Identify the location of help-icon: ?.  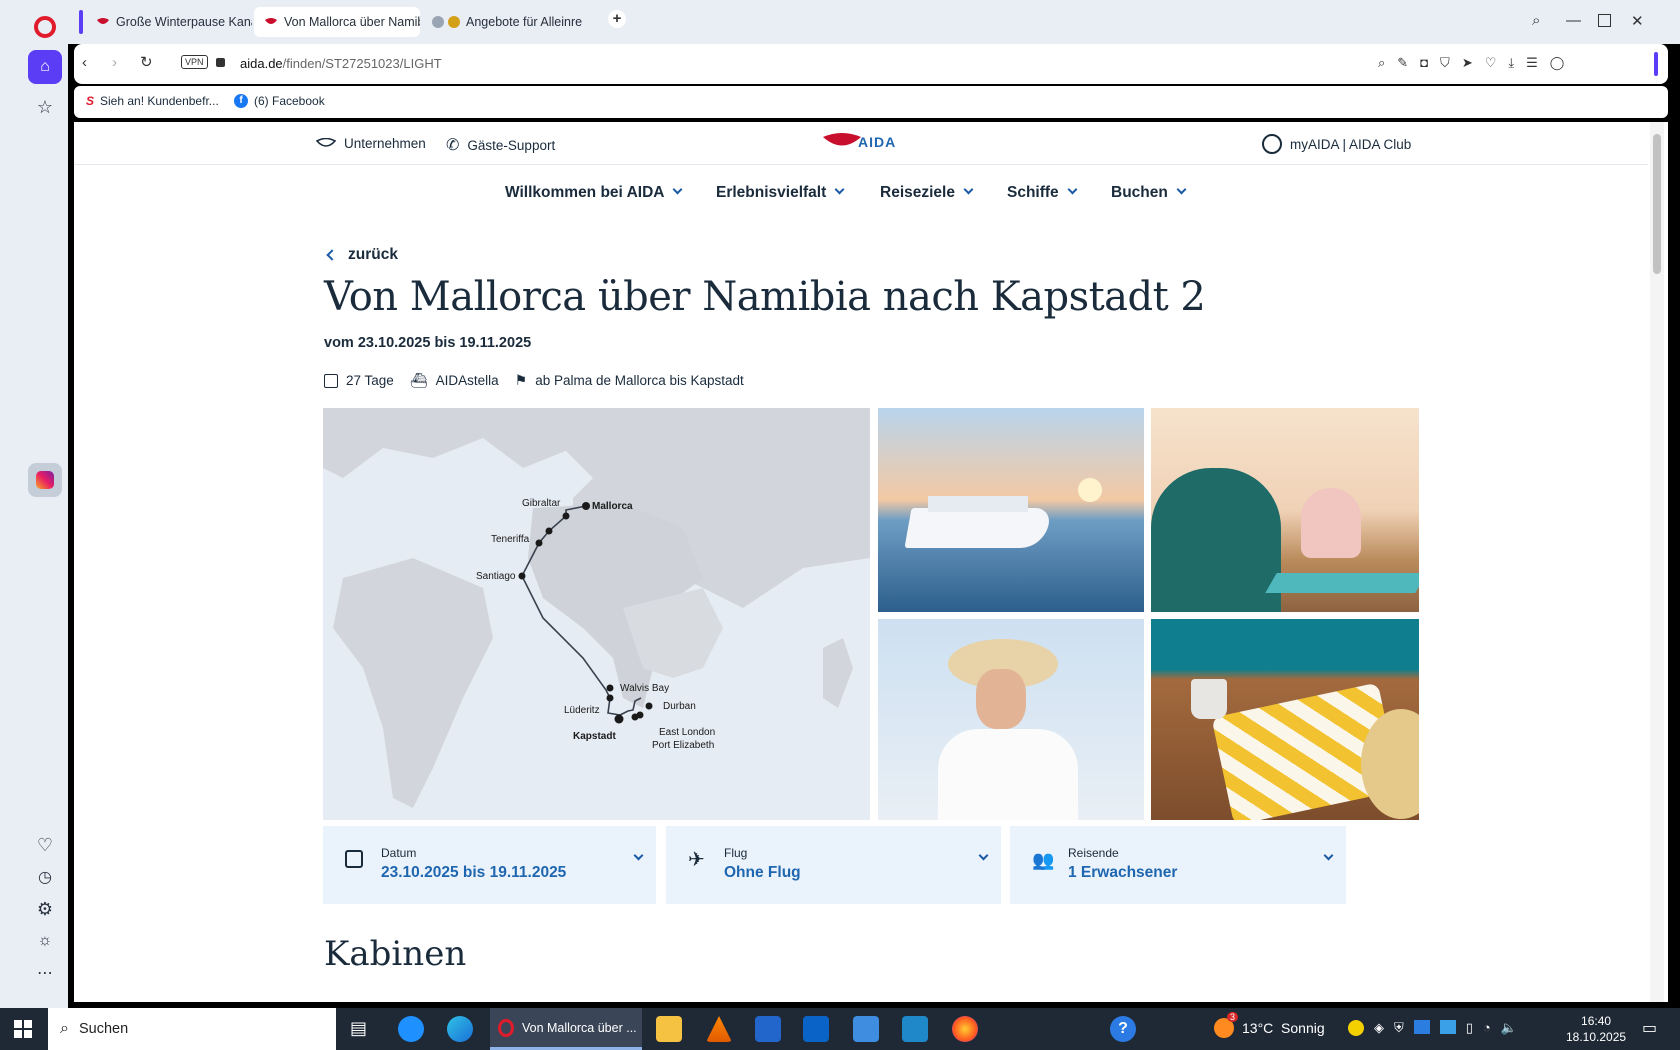
(1123, 1029).